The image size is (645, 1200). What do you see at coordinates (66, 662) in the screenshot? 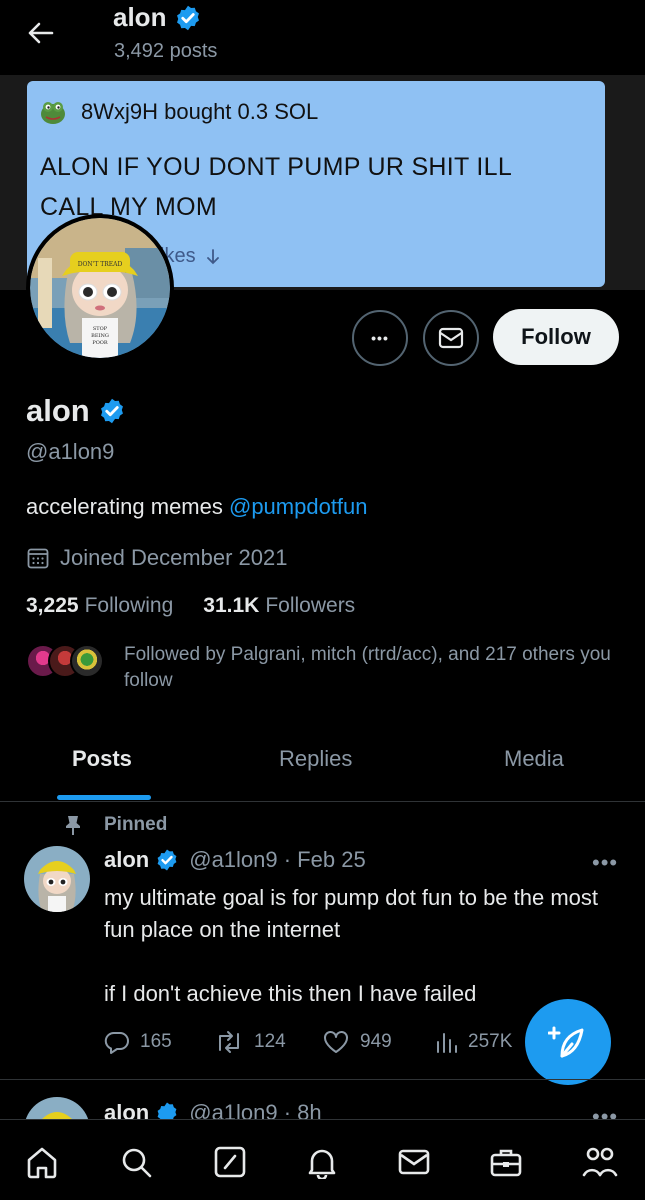
I see `followed-by-avatars` at bounding box center [66, 662].